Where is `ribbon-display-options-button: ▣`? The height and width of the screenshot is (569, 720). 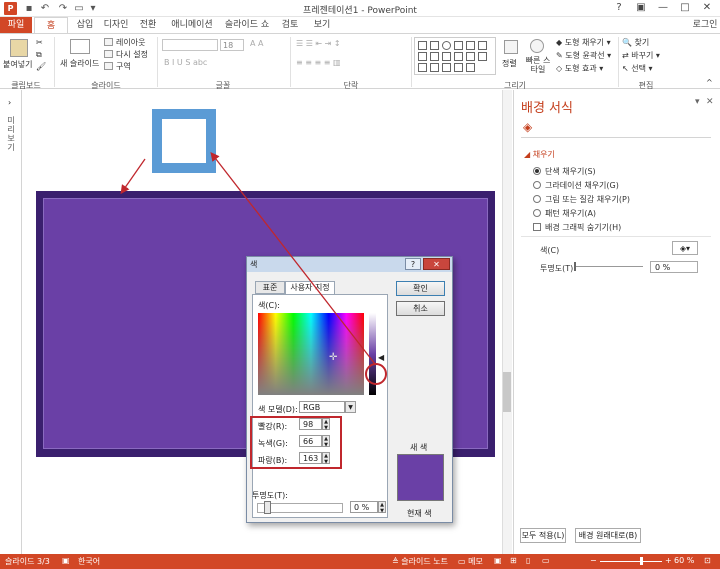 ribbon-display-options-button: ▣ is located at coordinates (641, 8).